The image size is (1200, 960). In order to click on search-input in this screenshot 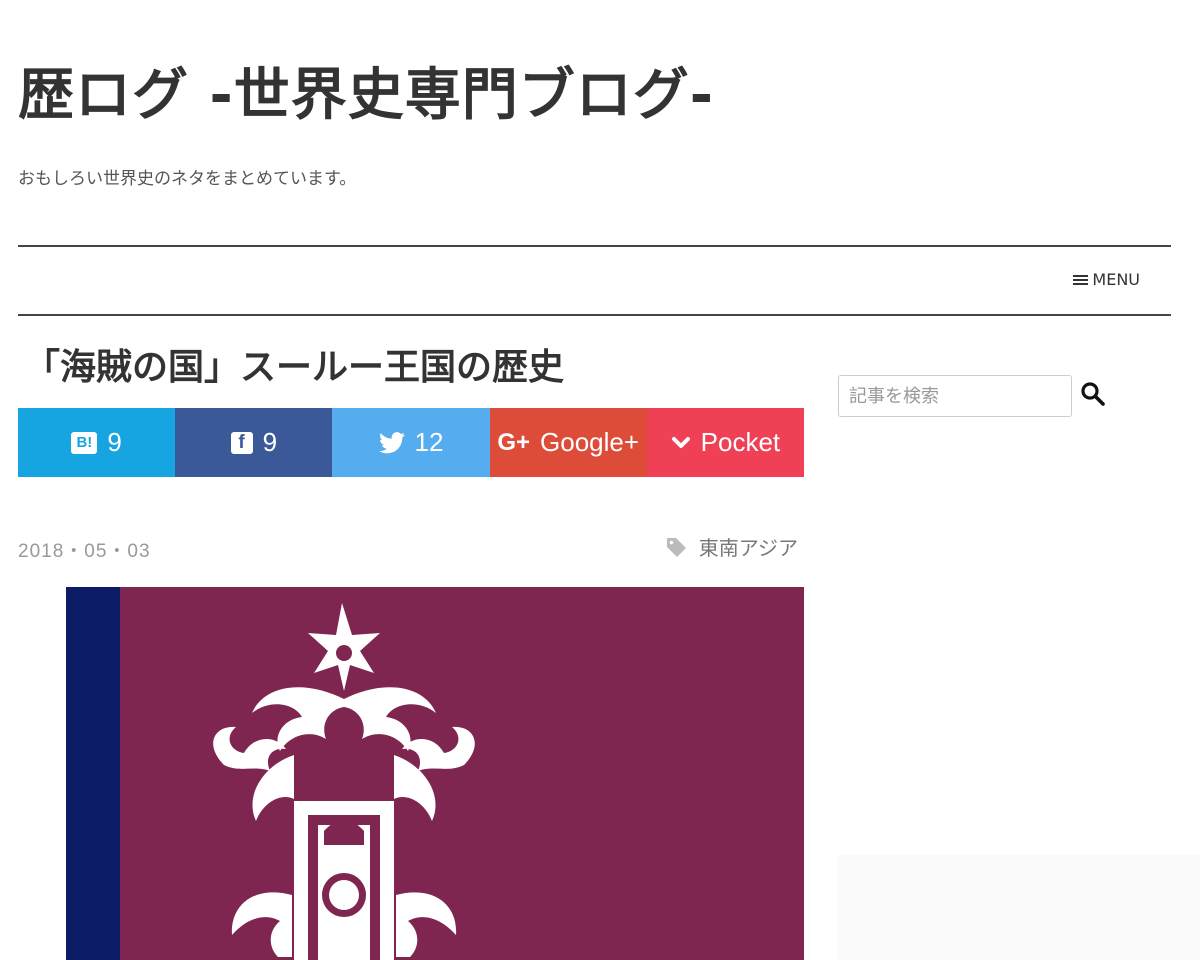, I will do `click(955, 396)`.